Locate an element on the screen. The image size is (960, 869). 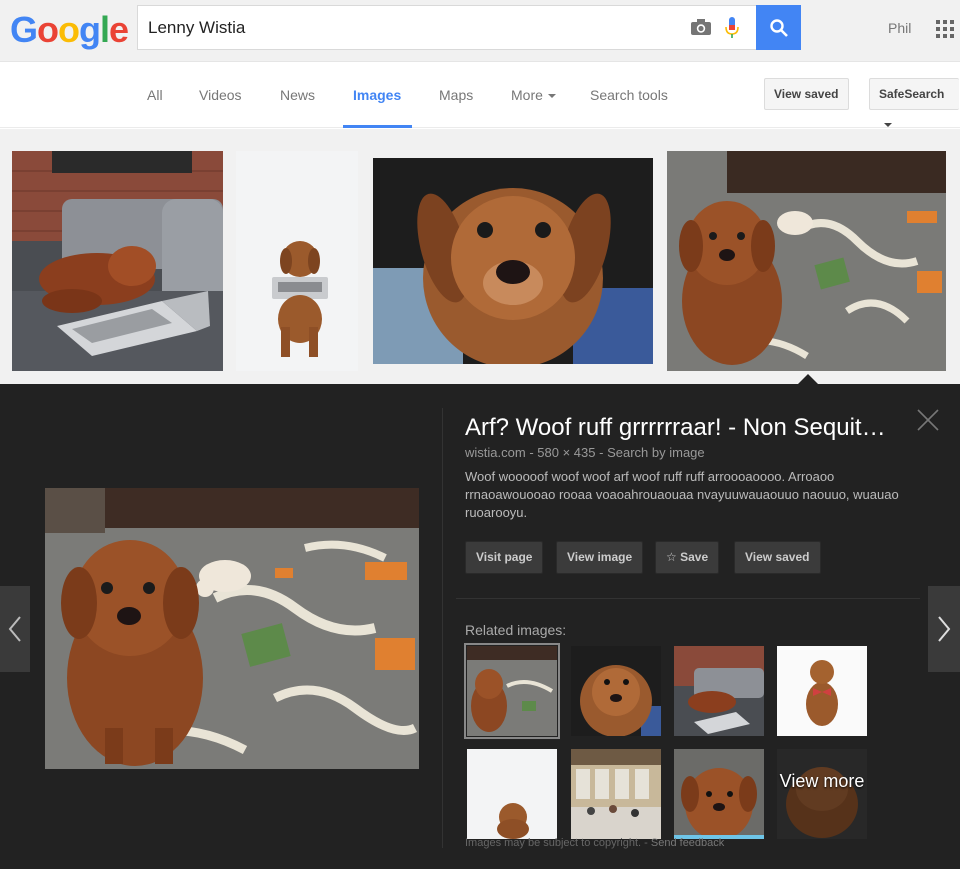
dog-on-couch-image is located at coordinates (117, 261).